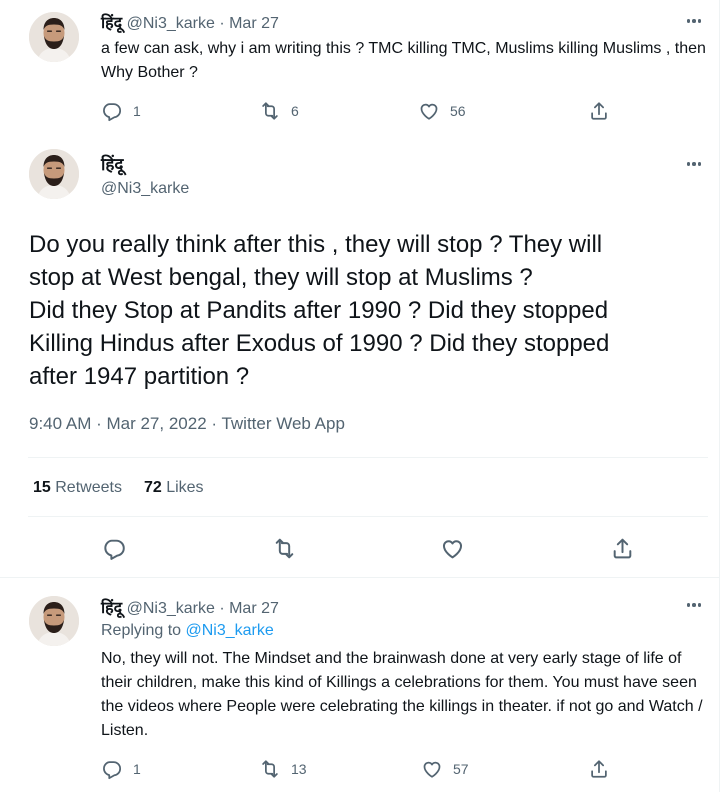  I want to click on tweet-actions: 1 13 57, so click(361, 769).